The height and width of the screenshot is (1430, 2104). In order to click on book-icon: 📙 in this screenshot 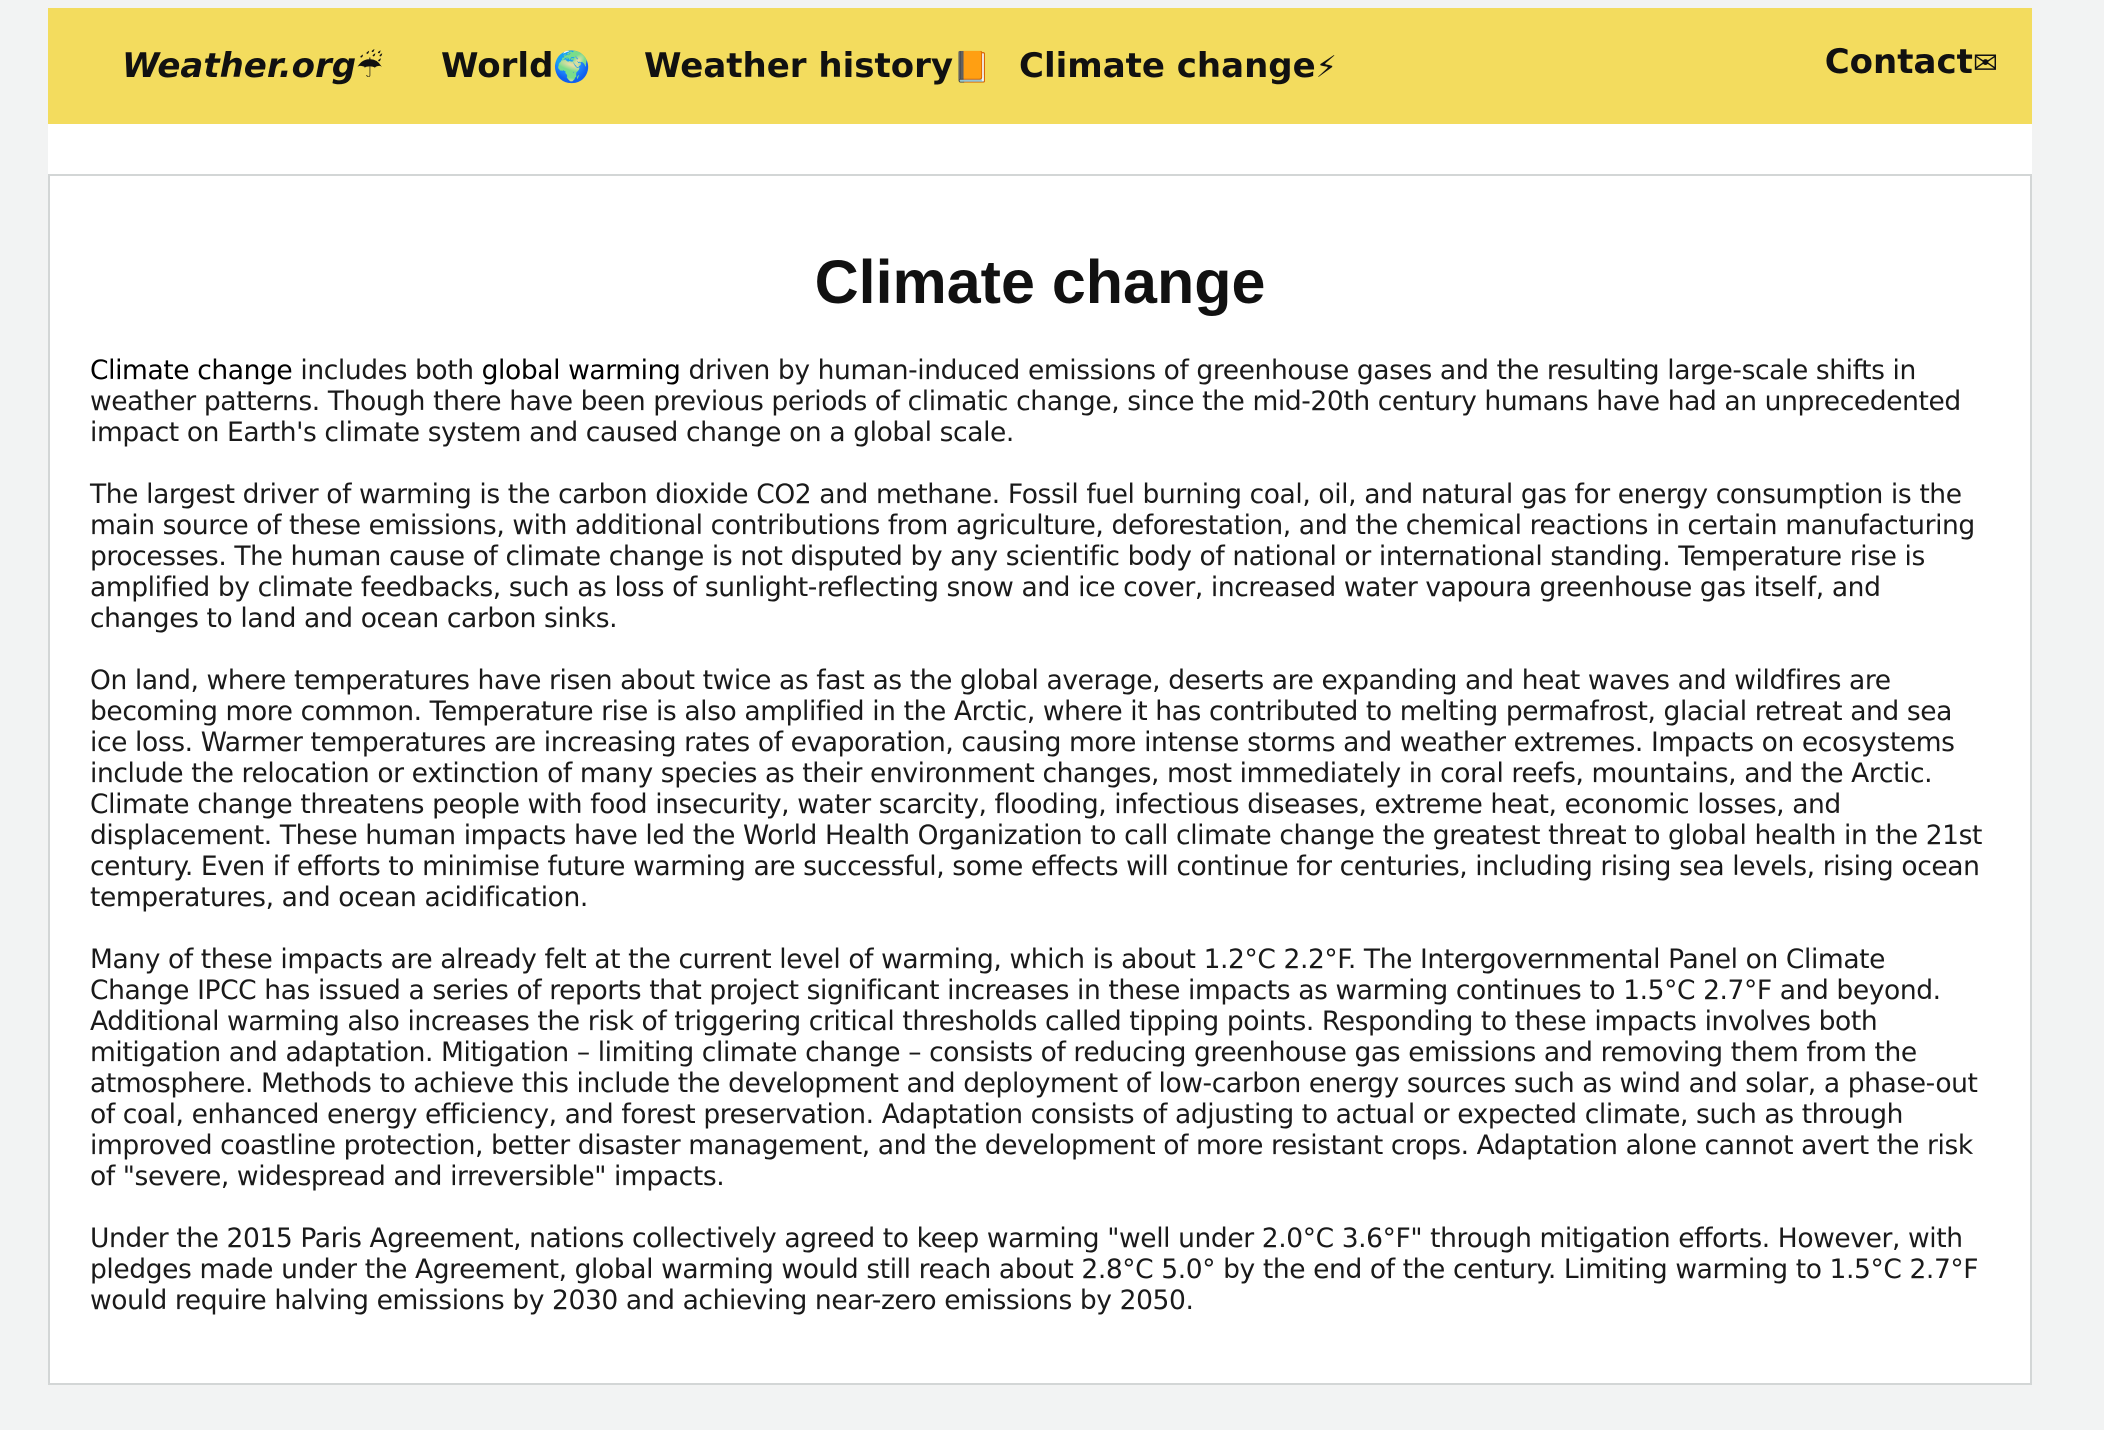, I will do `click(972, 67)`.